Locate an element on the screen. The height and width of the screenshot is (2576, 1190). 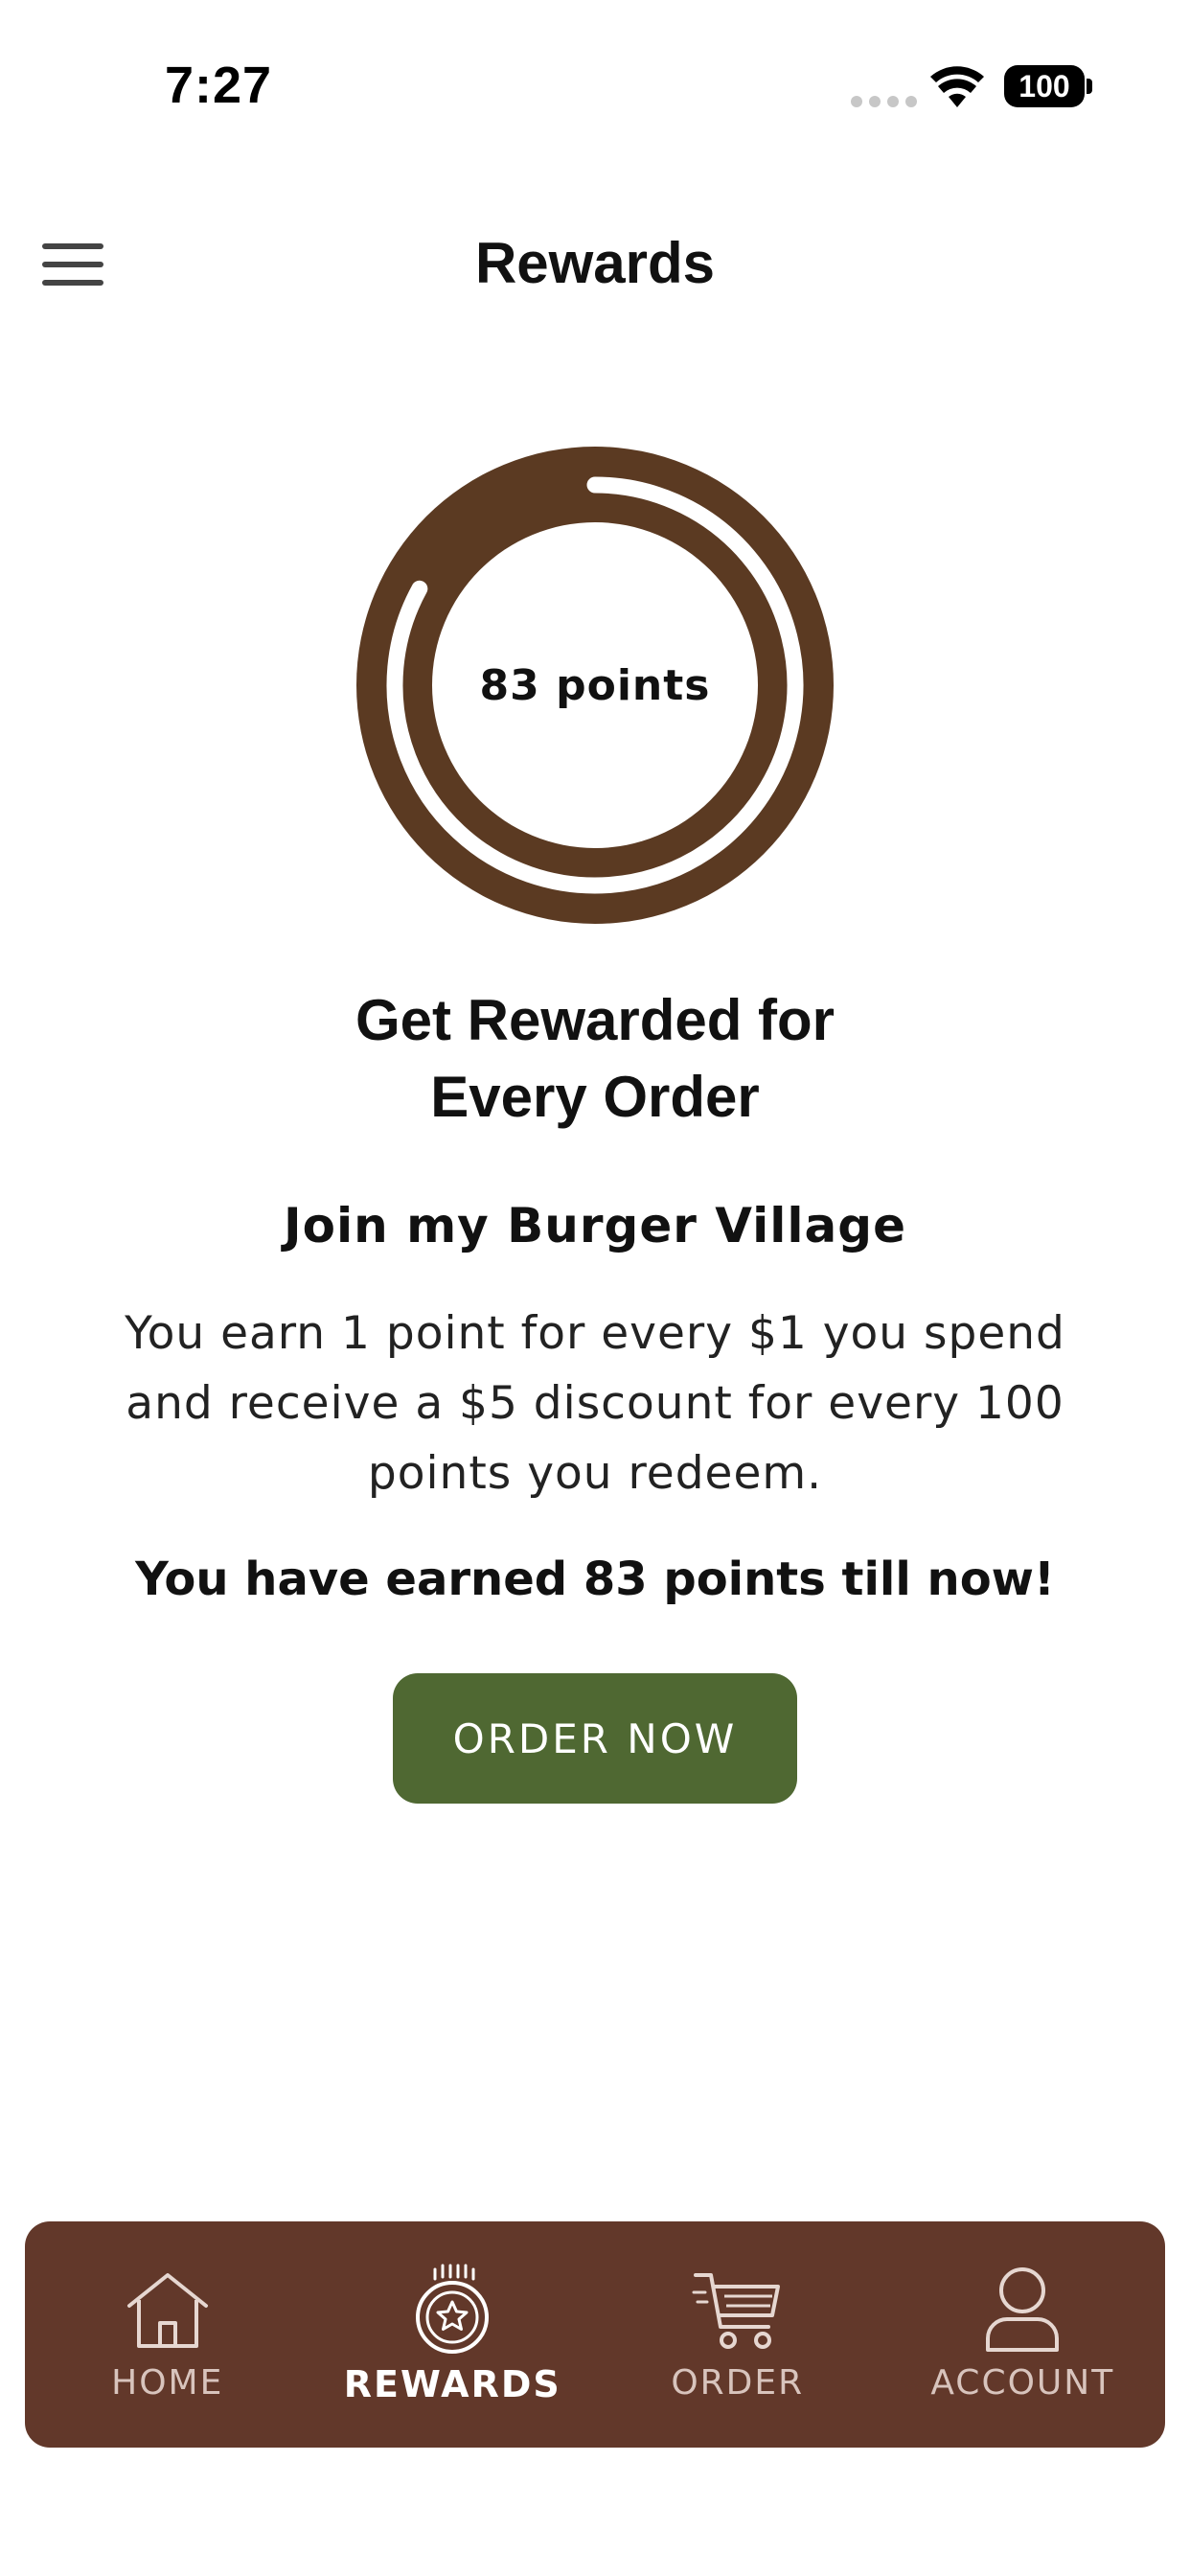
header: Rewards is located at coordinates (595, 263).